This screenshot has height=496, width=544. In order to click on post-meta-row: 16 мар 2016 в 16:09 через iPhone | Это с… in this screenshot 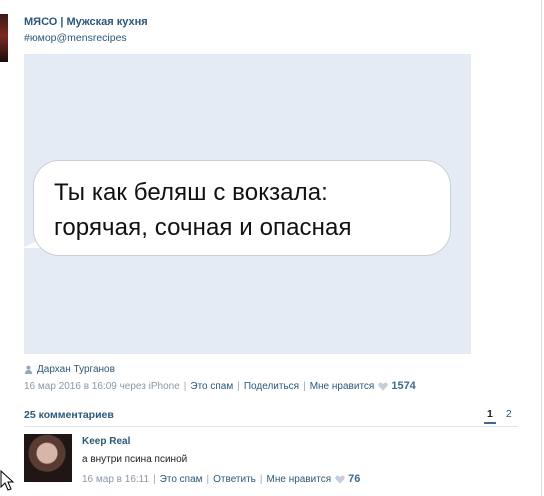, I will do `click(220, 386)`.